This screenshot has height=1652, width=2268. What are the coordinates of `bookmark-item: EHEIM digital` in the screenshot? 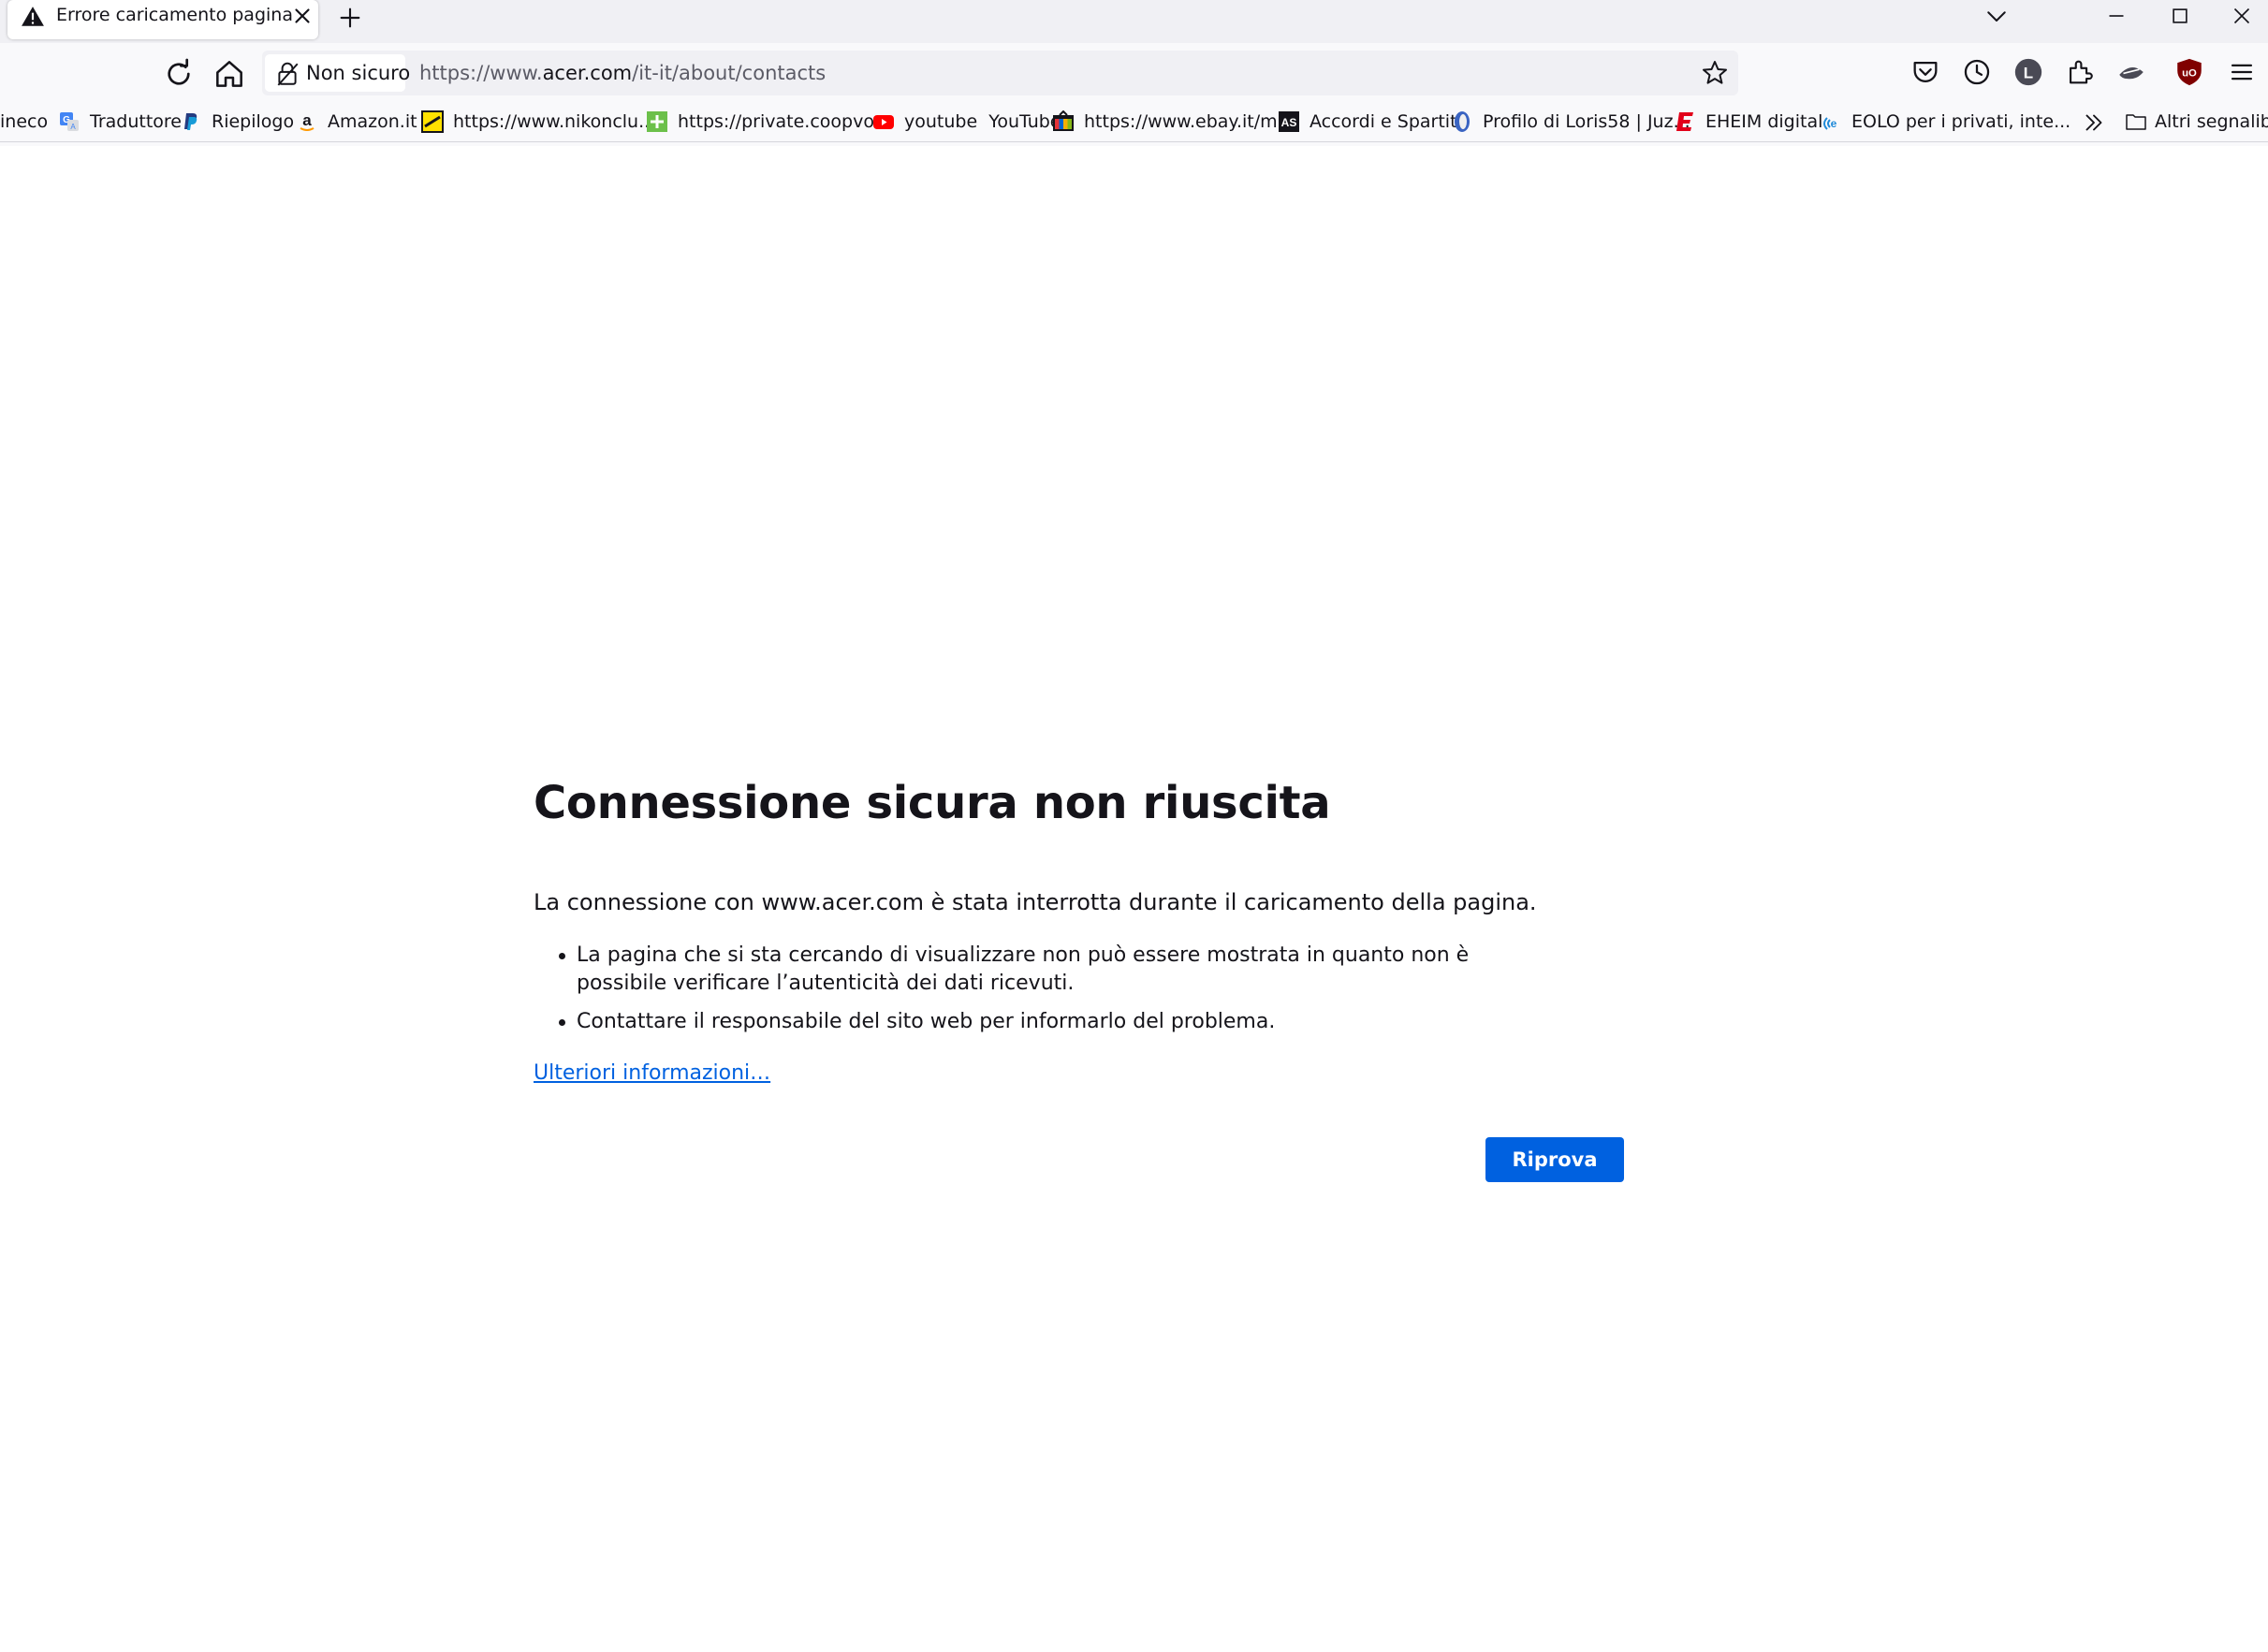 It's located at (1748, 122).